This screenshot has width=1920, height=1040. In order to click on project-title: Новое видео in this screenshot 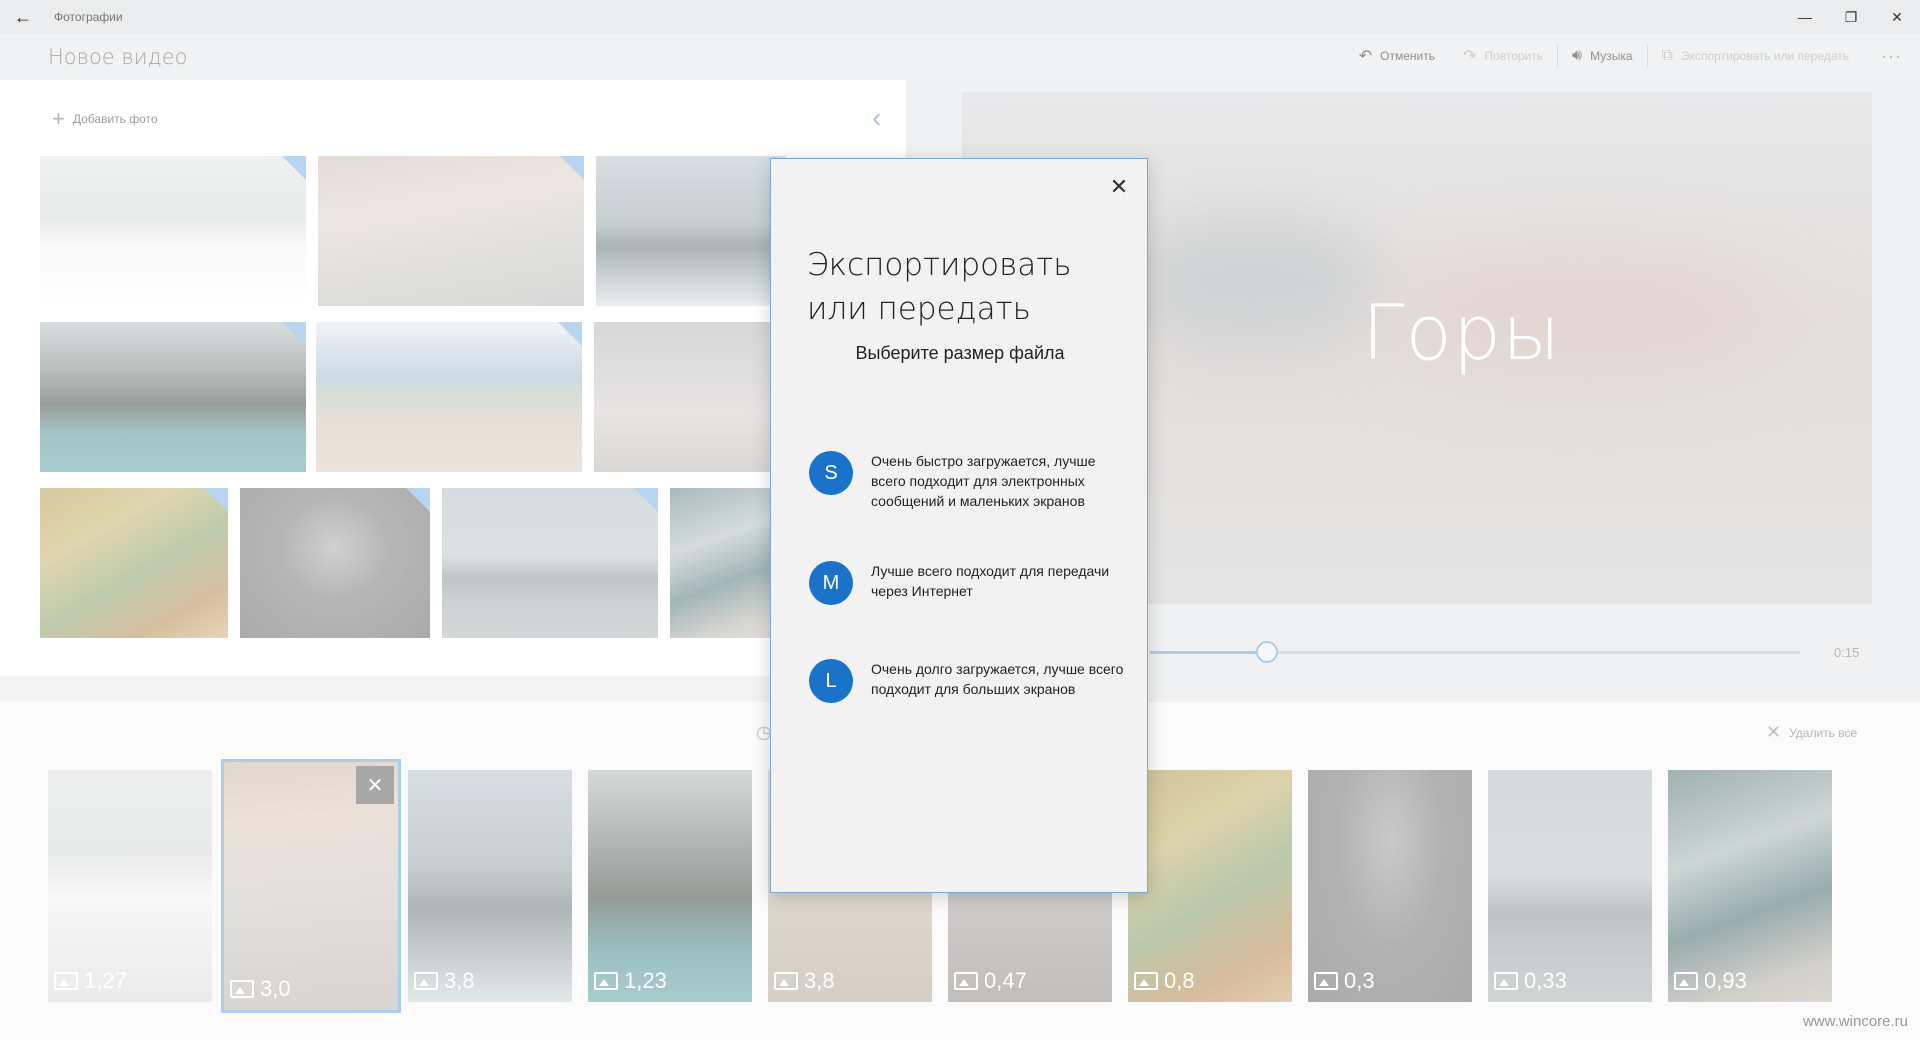, I will do `click(118, 57)`.